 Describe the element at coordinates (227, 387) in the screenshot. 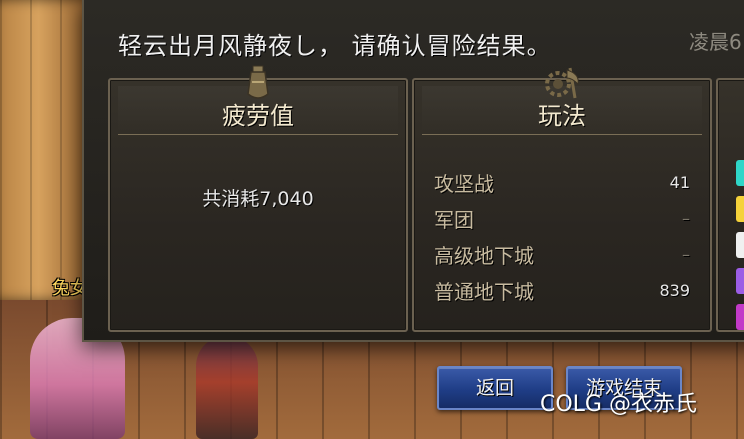

I see `red-outfit-character` at that location.